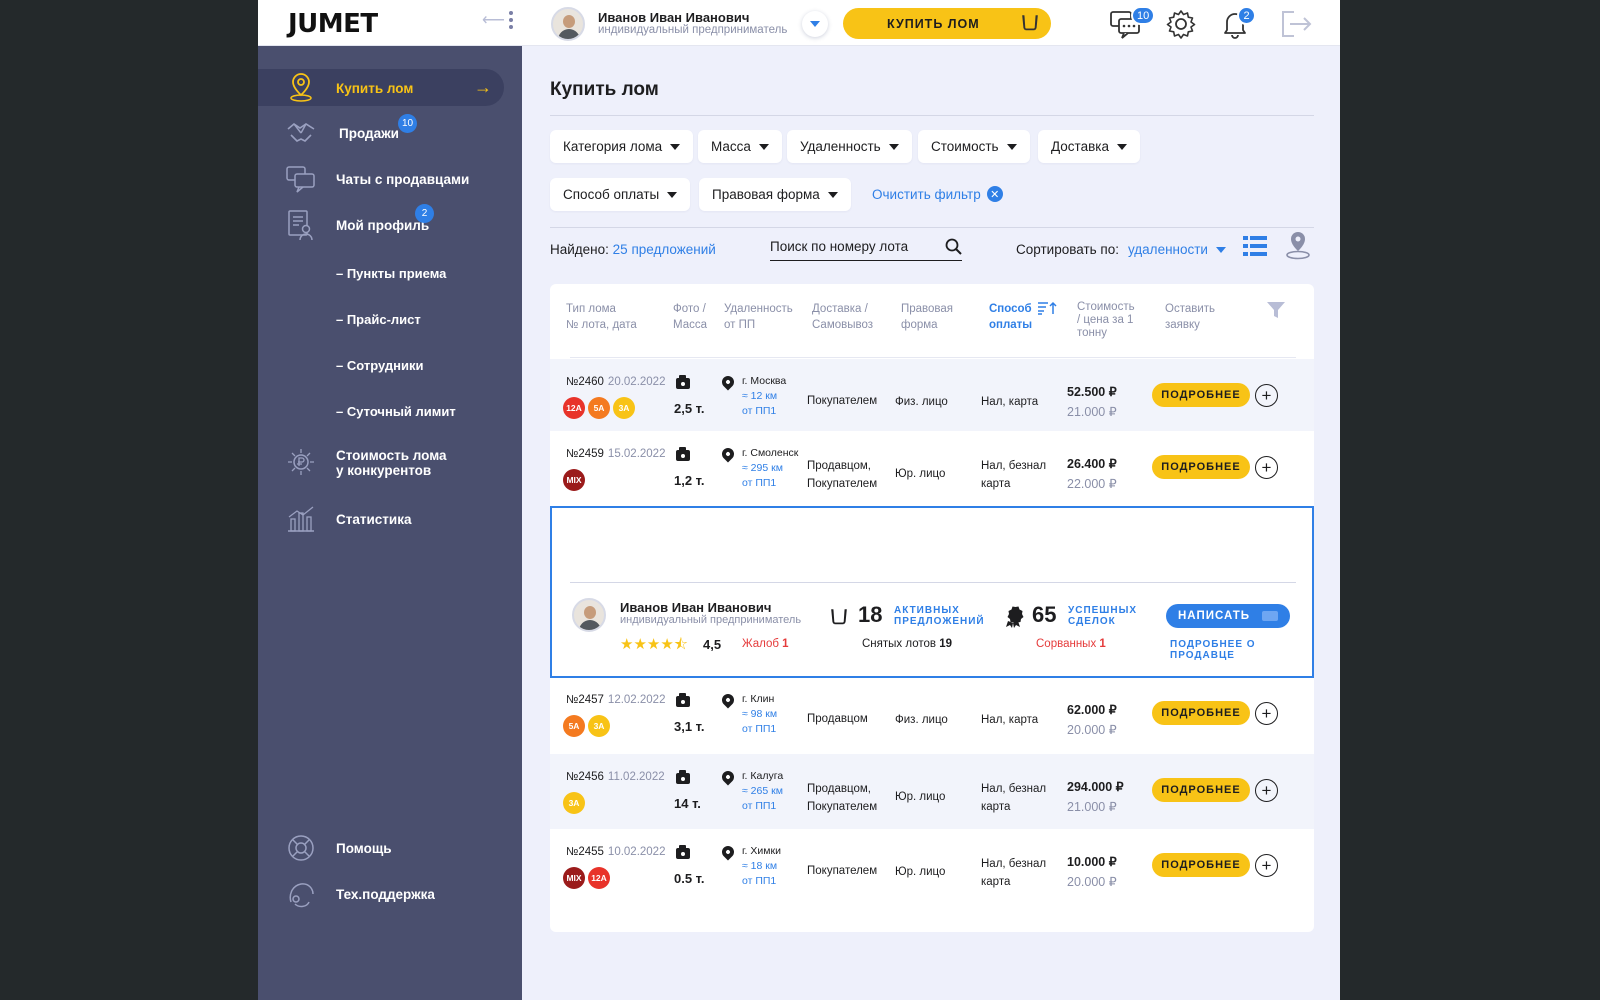 The height and width of the screenshot is (1000, 1600). Describe the element at coordinates (1047, 308) in the screenshot. I see `sort-icon` at that location.